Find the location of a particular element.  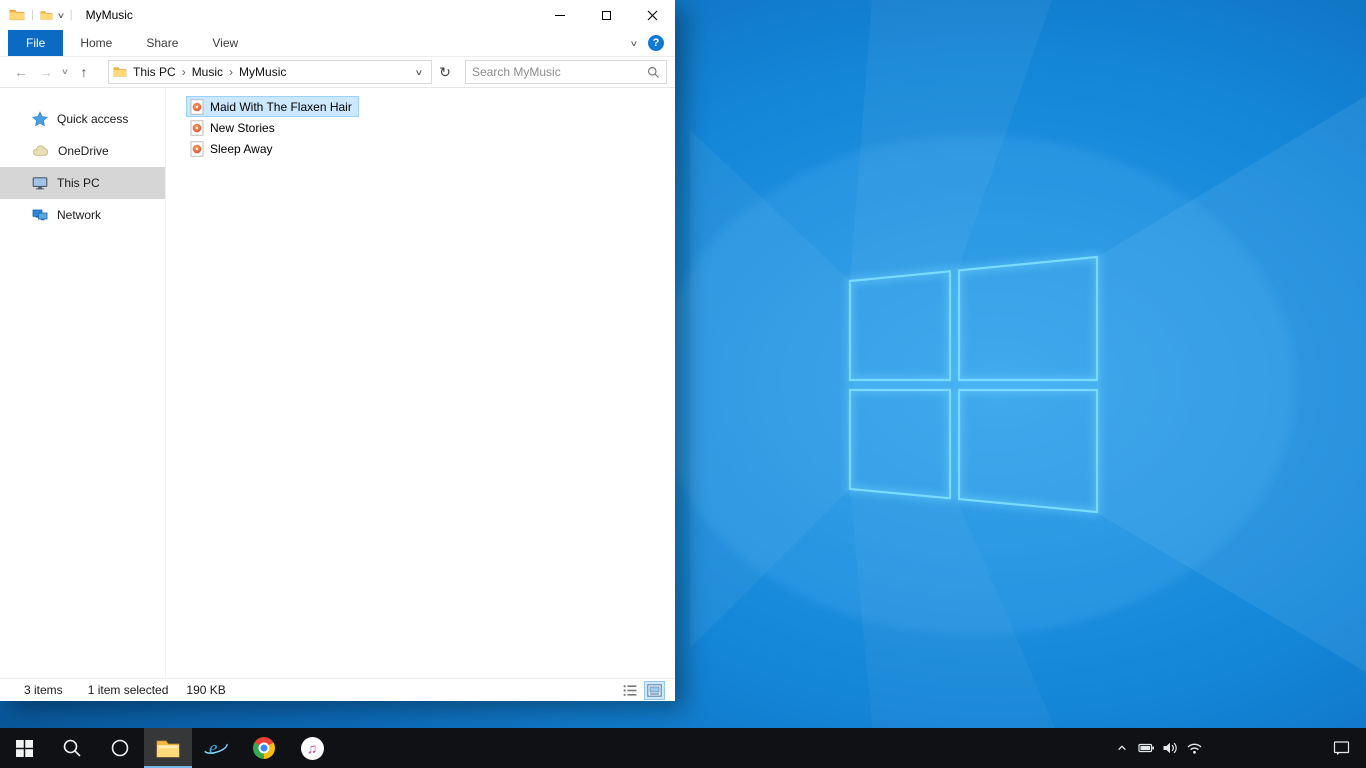

chrome-hub is located at coordinates (264, 748).